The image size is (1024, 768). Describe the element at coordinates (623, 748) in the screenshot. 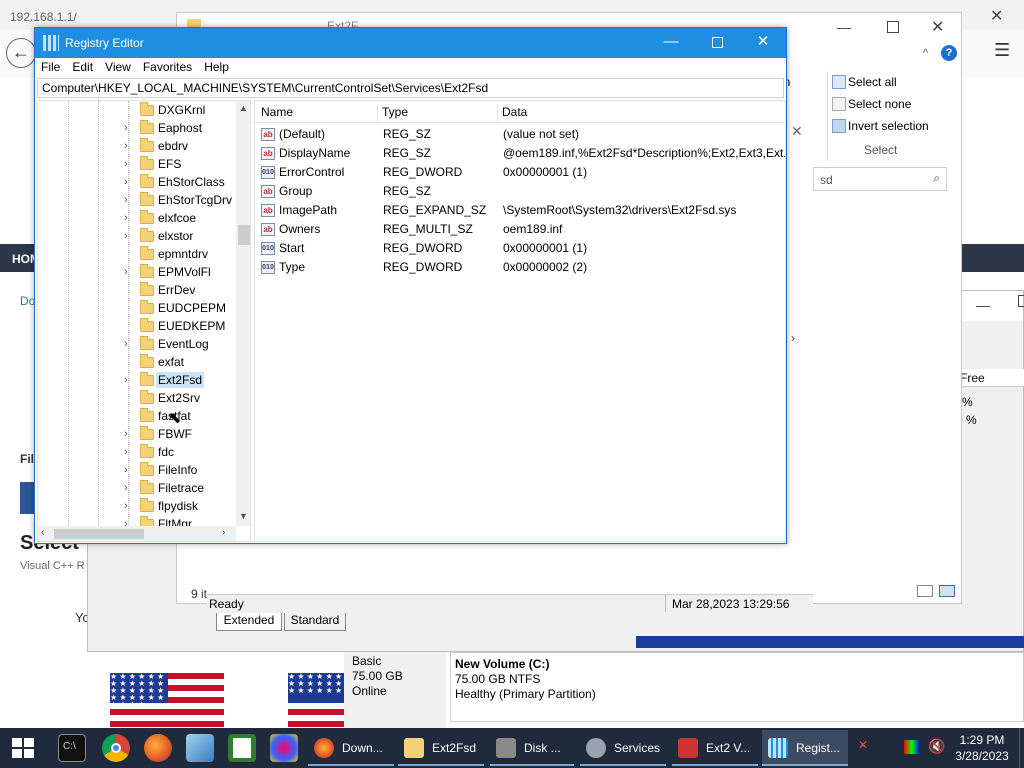

I see `services-task: Services` at that location.